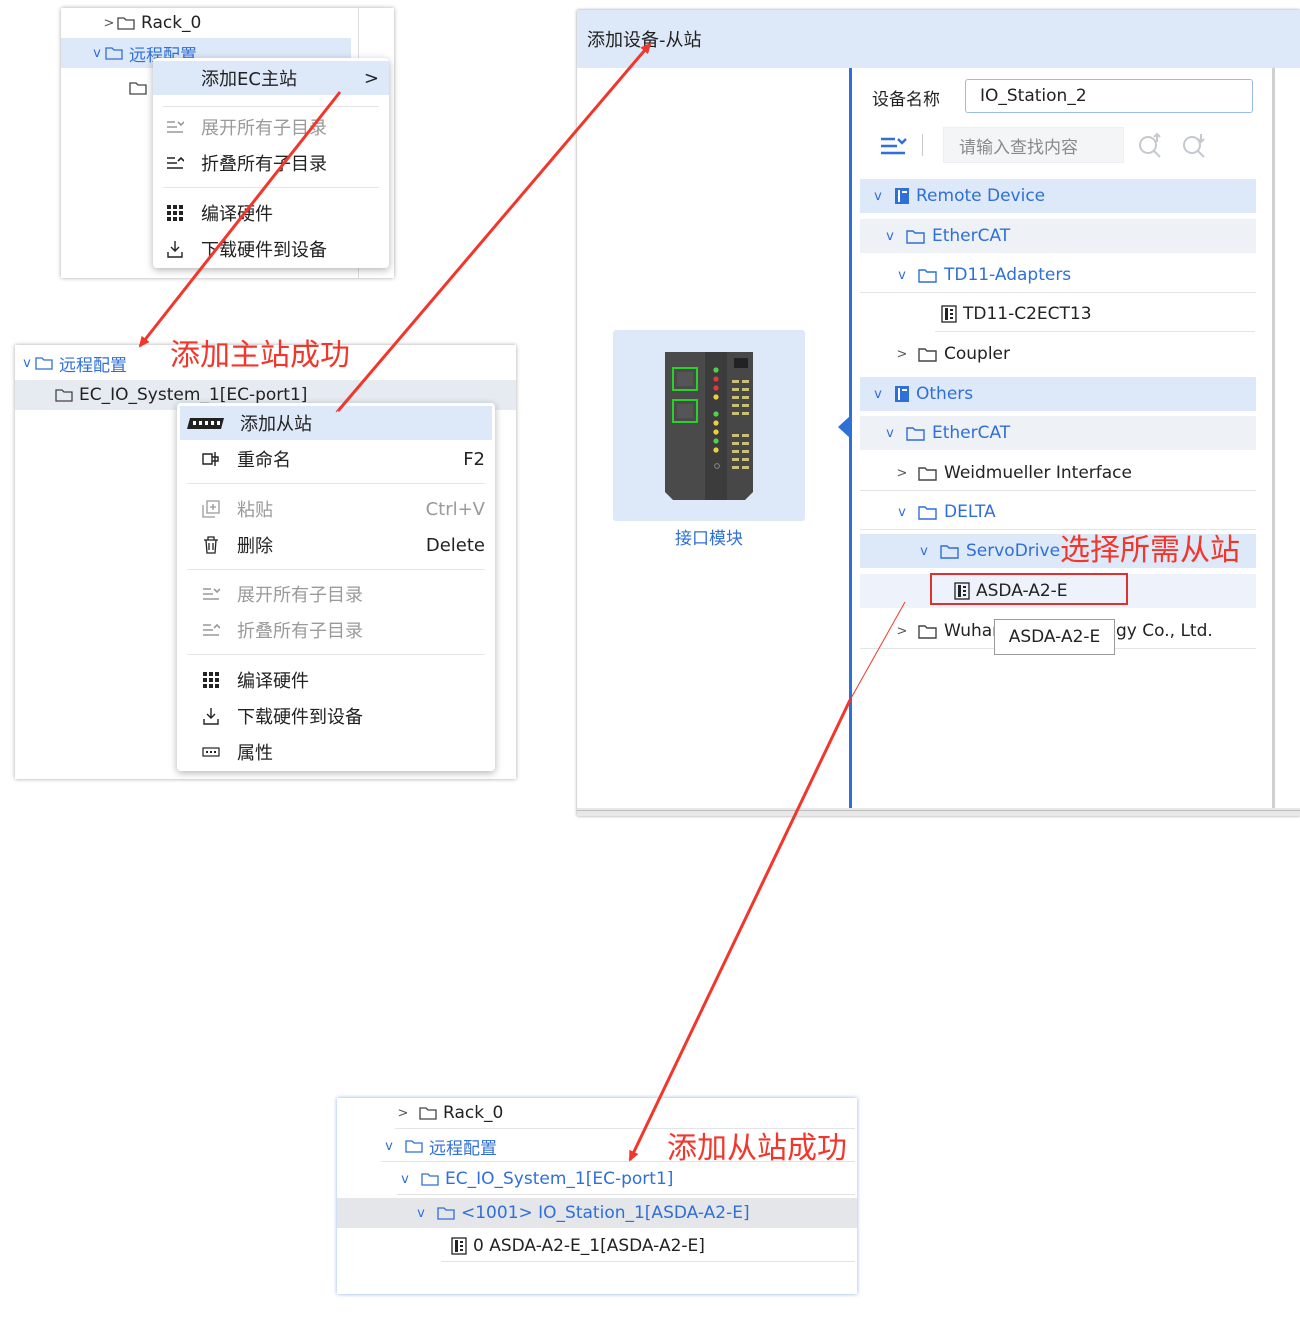 Image resolution: width=1300 pixels, height=1323 pixels. I want to click on arrow-to-slave-result, so click(740, 930).